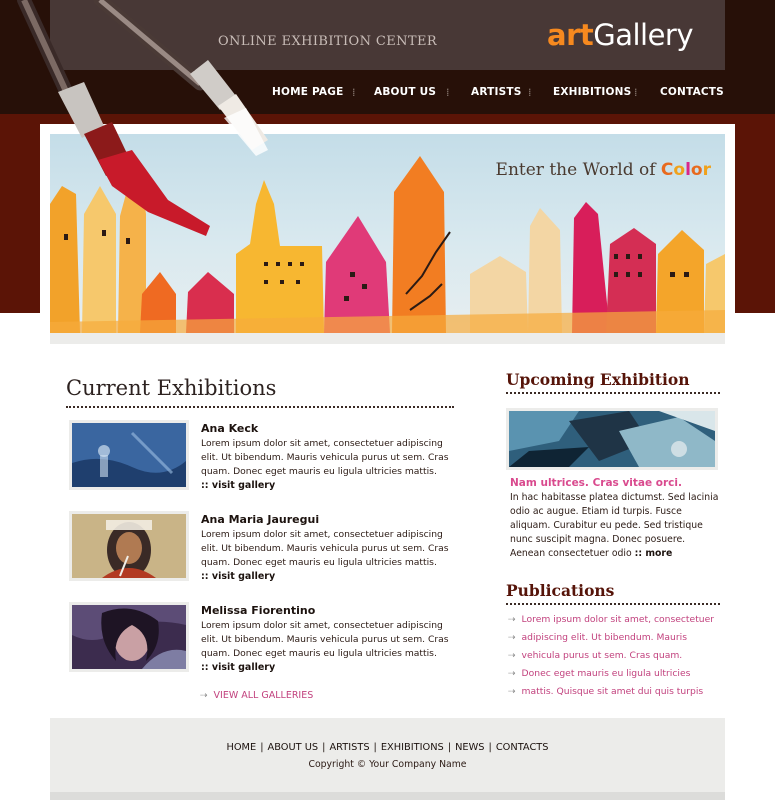 The width and height of the screenshot is (775, 800). What do you see at coordinates (258, 610) in the screenshot?
I see `artist-name: Melissa Fiorentino` at bounding box center [258, 610].